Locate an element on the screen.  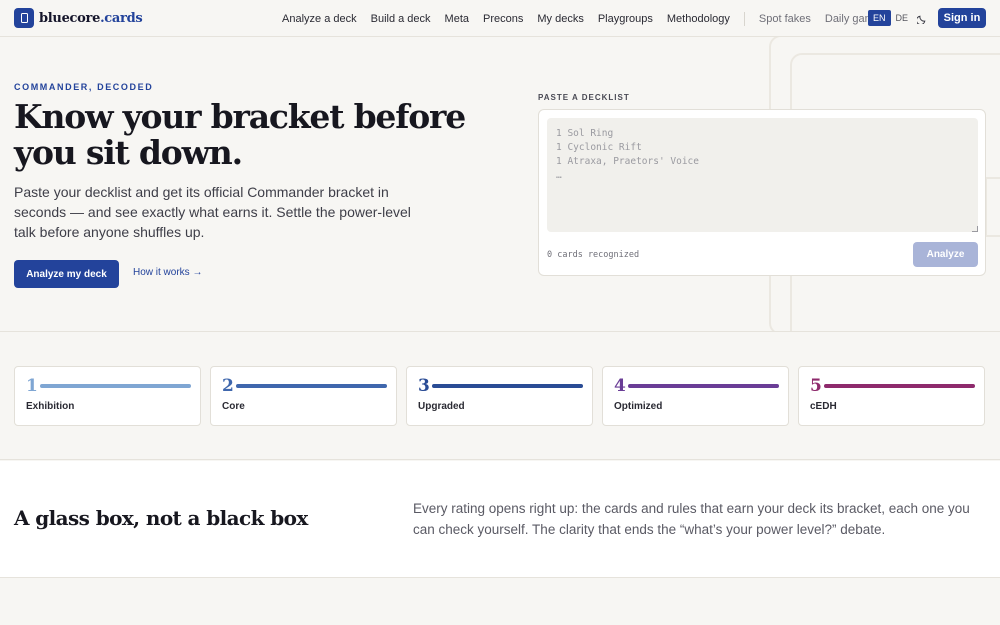
bracket-card-4: 4 Optimized is located at coordinates (695, 396).